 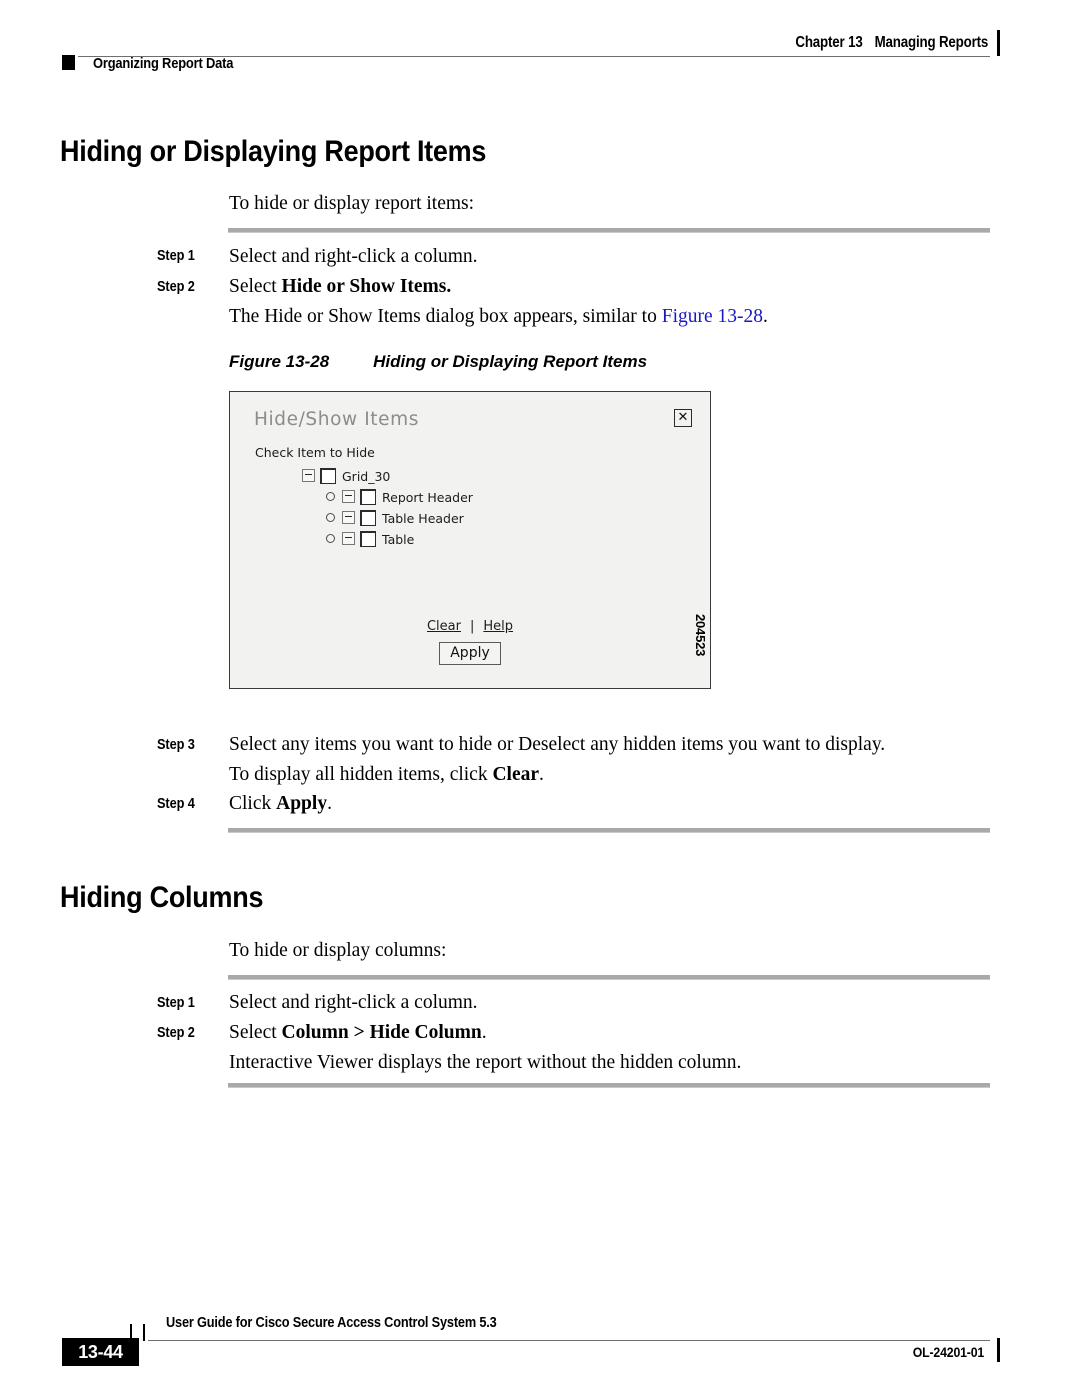 I want to click on close-x-icon: ✕, so click(x=683, y=418).